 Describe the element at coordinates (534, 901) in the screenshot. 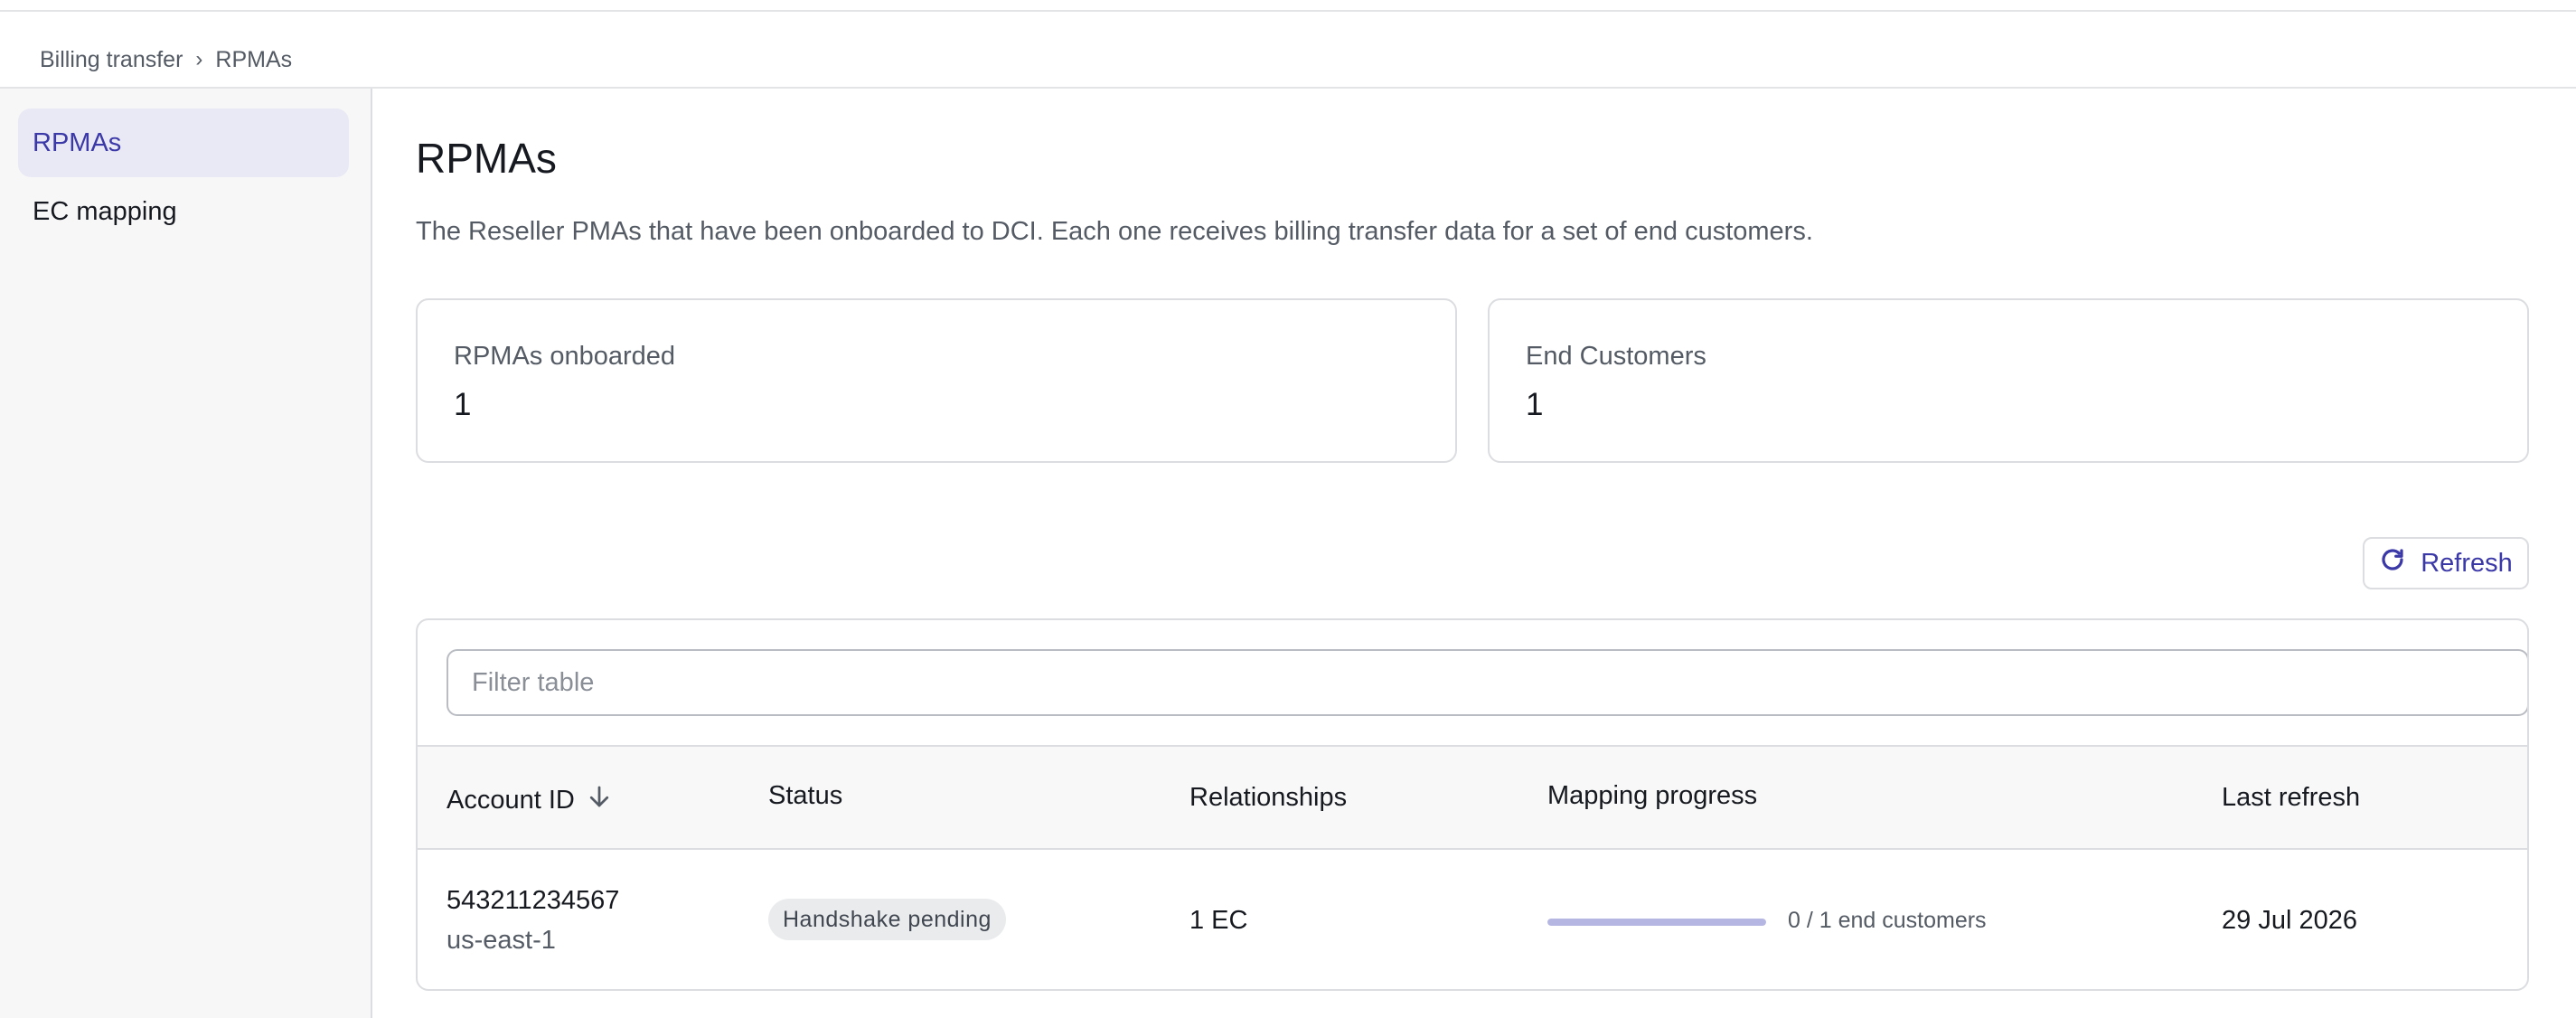

I see `account-id: 543211234567` at that location.